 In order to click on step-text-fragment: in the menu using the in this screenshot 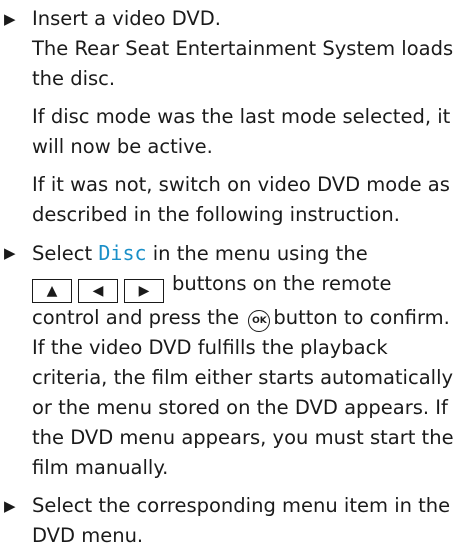, I will do `click(257, 253)`.